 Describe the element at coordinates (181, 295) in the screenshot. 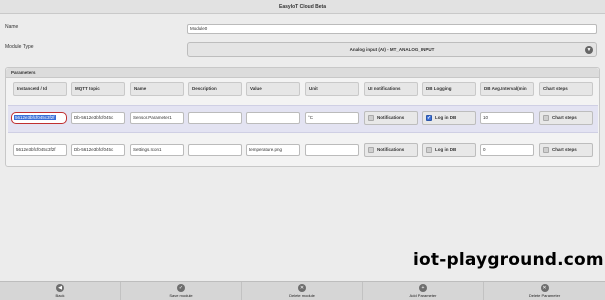

I see `save-module-label: Save module` at that location.